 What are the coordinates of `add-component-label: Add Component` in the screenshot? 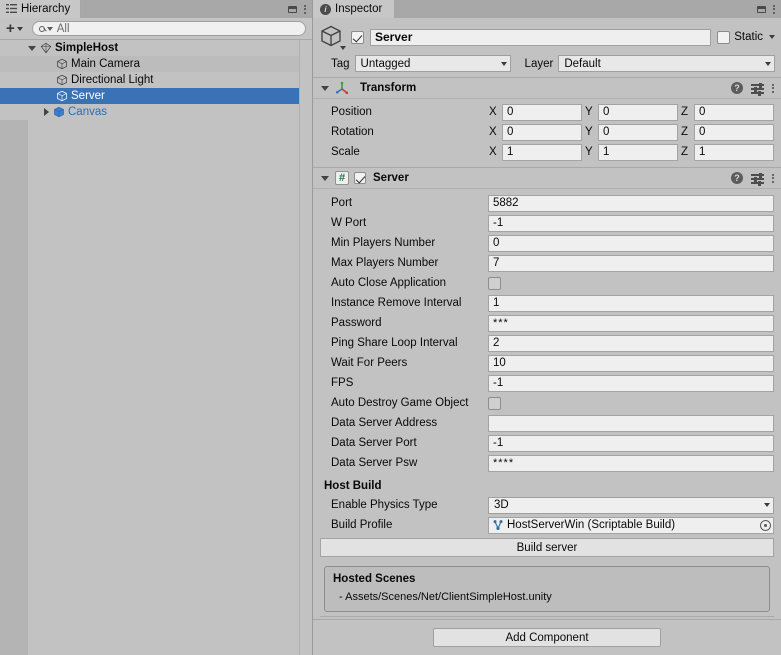 It's located at (547, 637).